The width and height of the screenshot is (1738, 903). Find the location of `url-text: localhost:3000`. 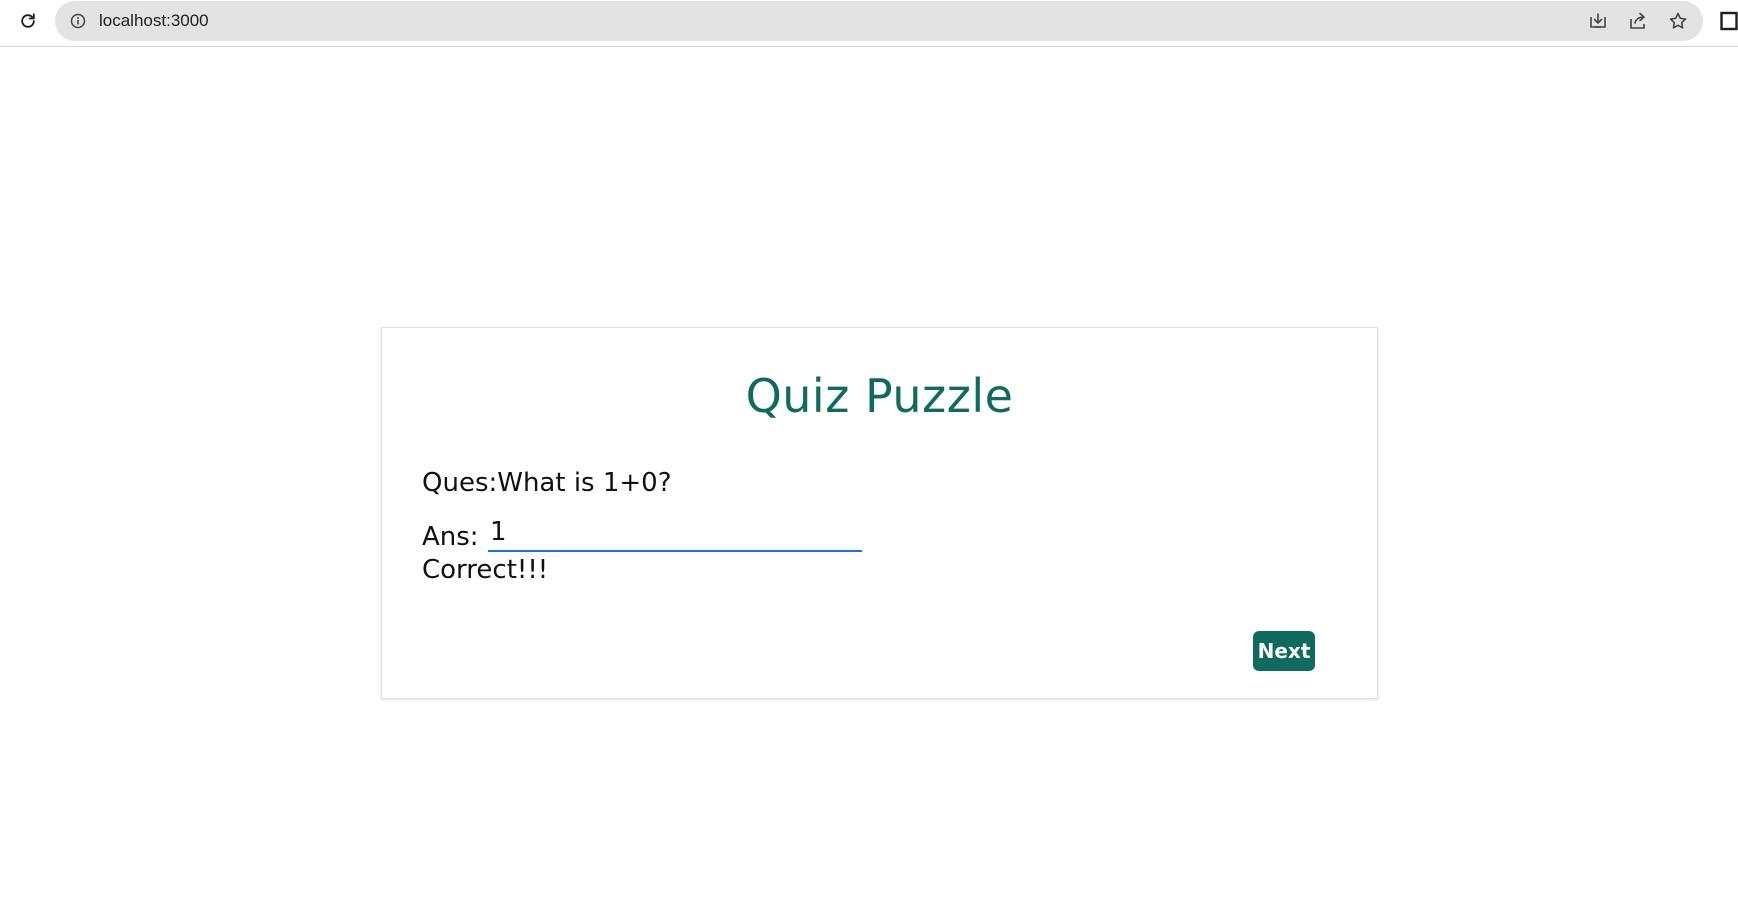

url-text: localhost:3000 is located at coordinates (154, 21).